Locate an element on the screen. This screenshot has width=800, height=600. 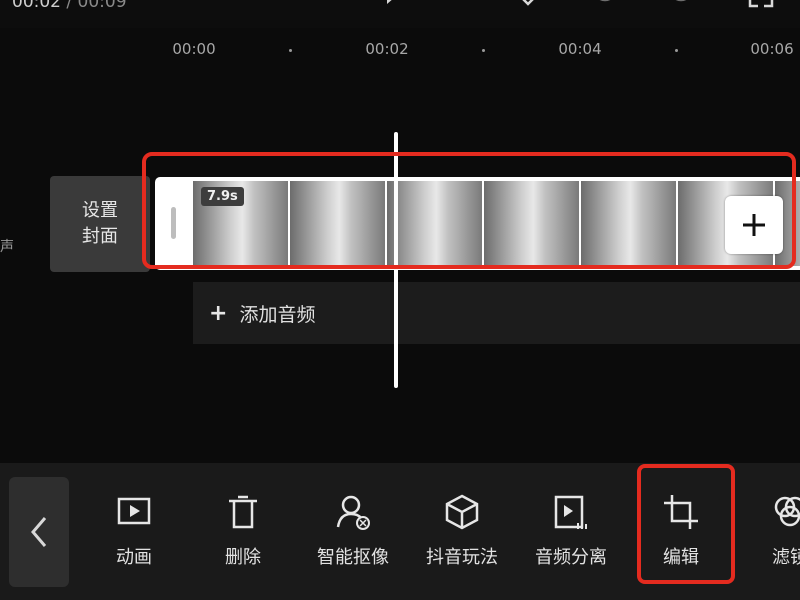
filter-icon is located at coordinates (785, 512).